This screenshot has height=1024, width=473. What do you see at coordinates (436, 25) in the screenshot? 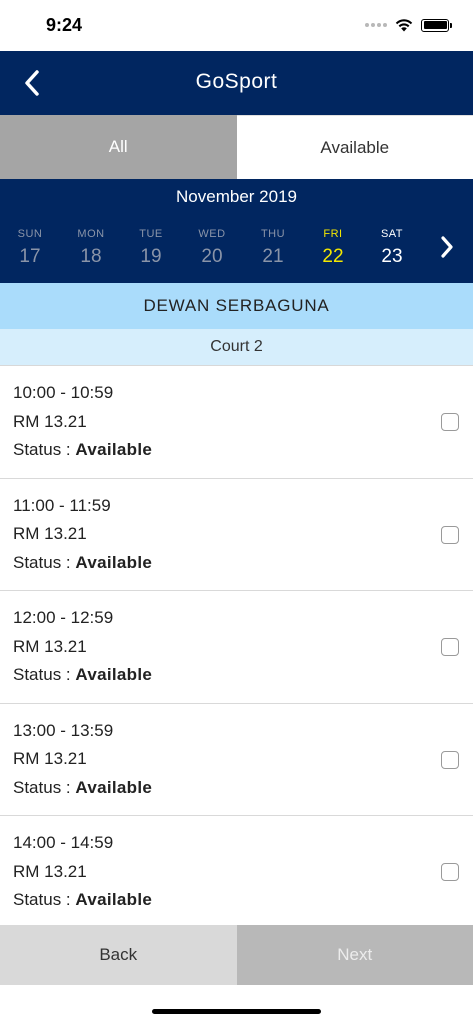
I see `battery-icon` at bounding box center [436, 25].